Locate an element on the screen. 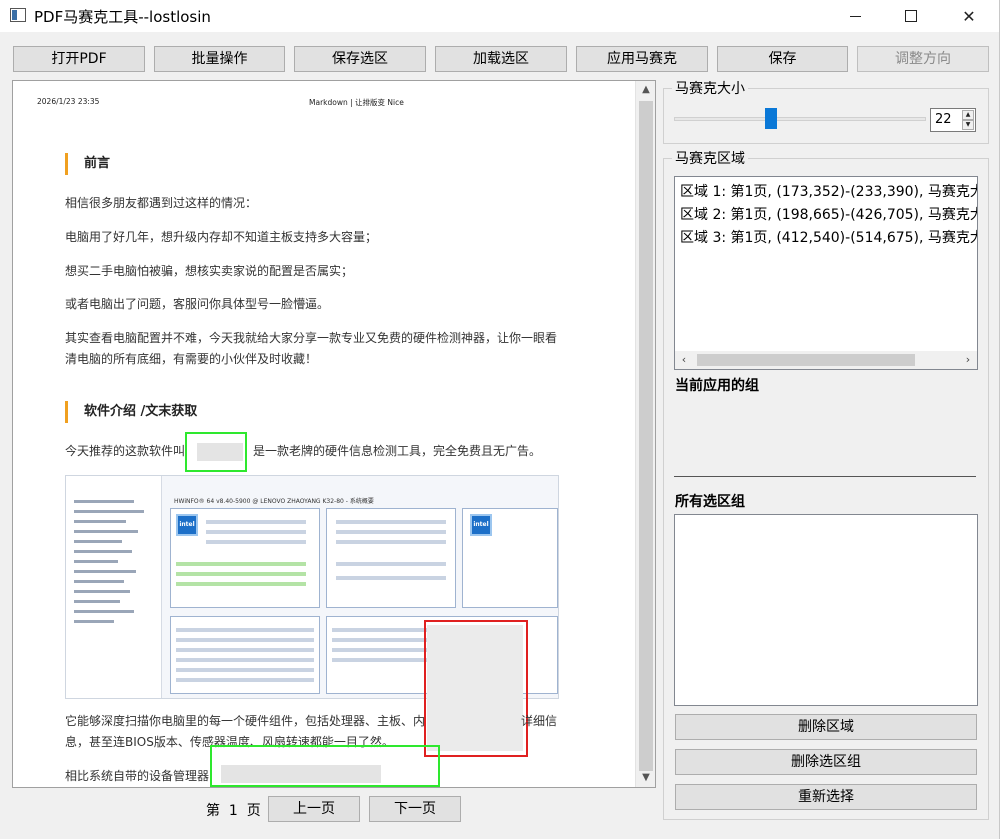 This screenshot has height=839, width=1006. list-item: 区域 1: 第1页, (173,352)-(233,390), 马赛克大 is located at coordinates (828, 191).